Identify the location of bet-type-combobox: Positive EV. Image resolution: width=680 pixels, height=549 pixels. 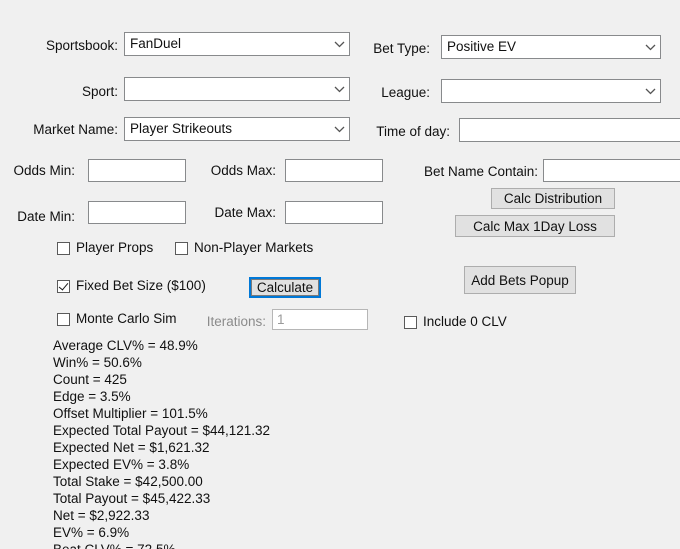
(551, 47).